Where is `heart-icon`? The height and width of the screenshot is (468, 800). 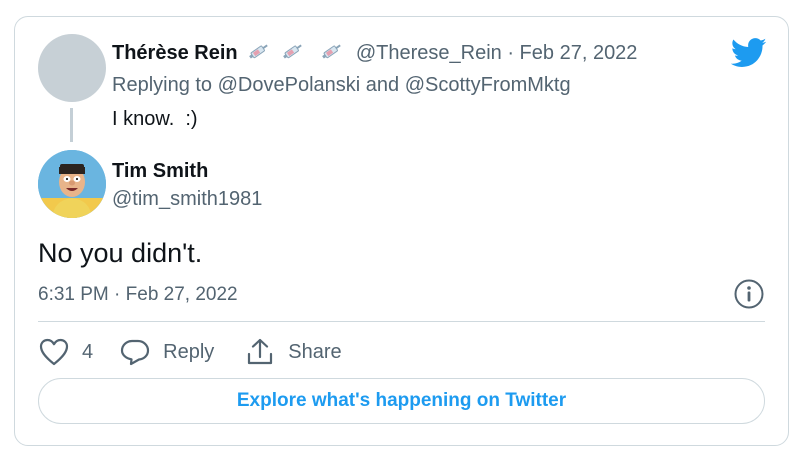
heart-icon is located at coordinates (54, 352).